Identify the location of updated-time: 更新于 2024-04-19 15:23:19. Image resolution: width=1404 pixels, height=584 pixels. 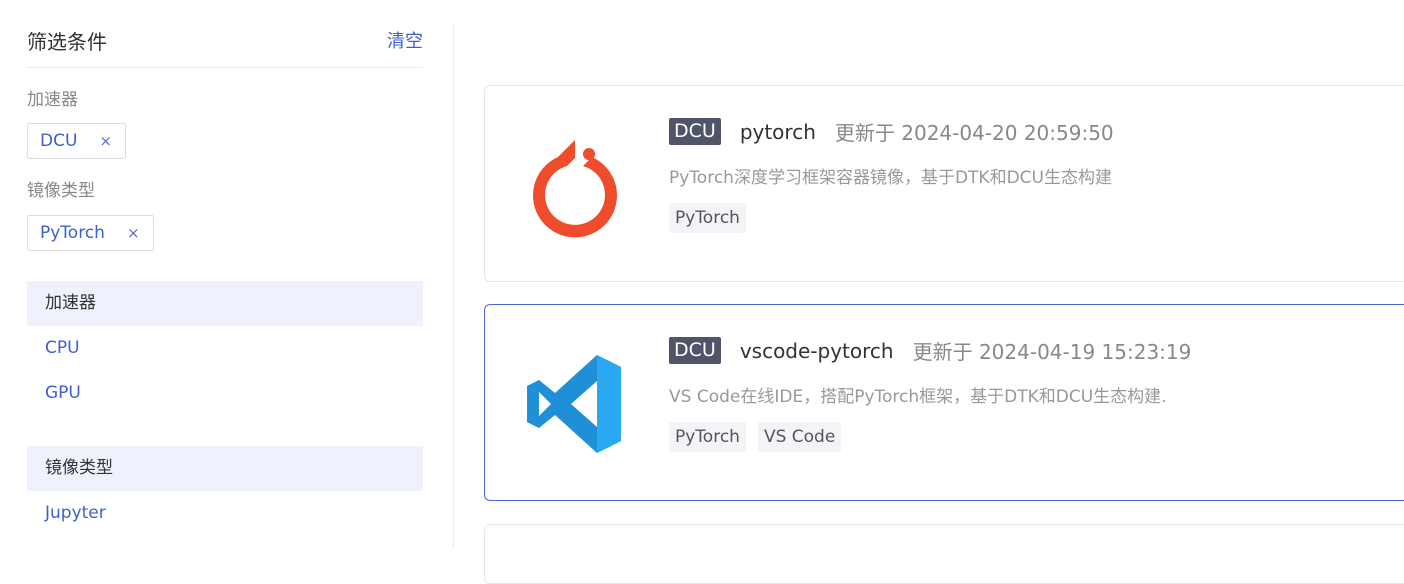
(1052, 352).